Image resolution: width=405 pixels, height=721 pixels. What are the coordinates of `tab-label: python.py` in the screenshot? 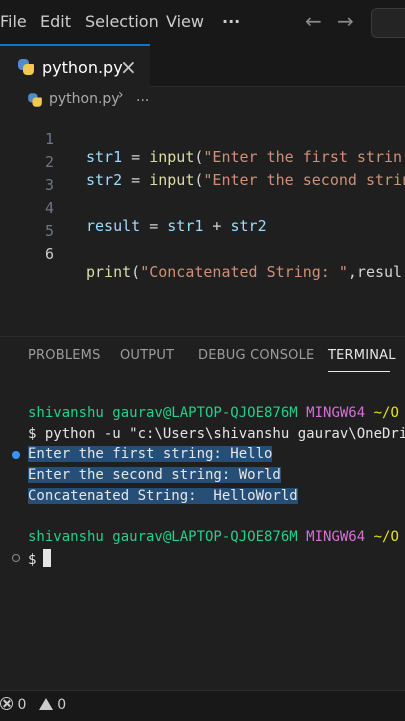 It's located at (82, 67).